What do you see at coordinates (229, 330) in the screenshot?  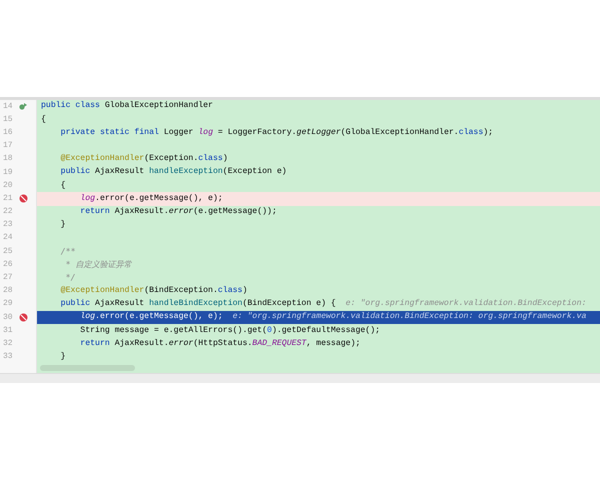 I see `code-line: String message = e.getAllErrors().get(0).getDefaultMessage();` at bounding box center [229, 330].